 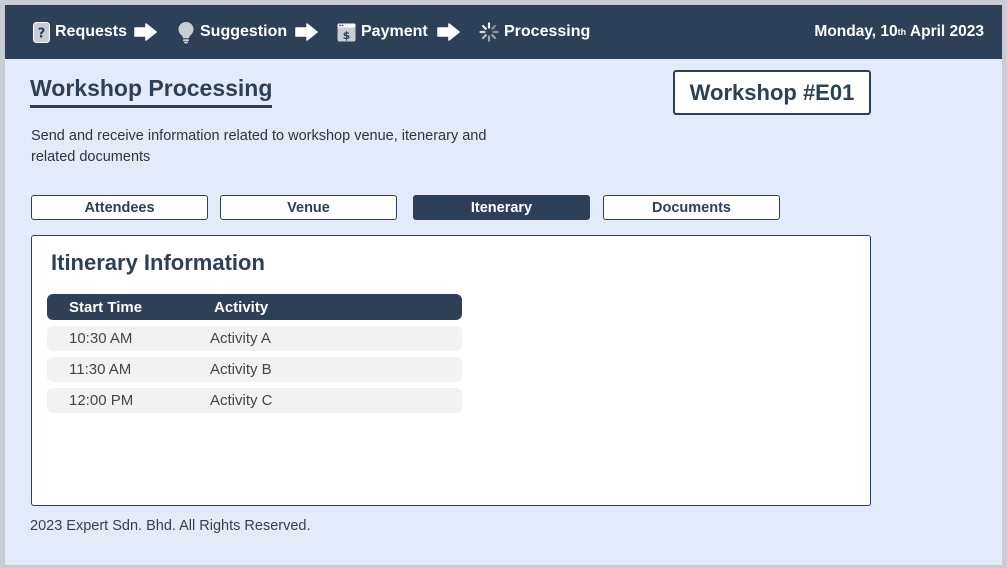 I want to click on tab-documents: Documents, so click(x=691, y=207).